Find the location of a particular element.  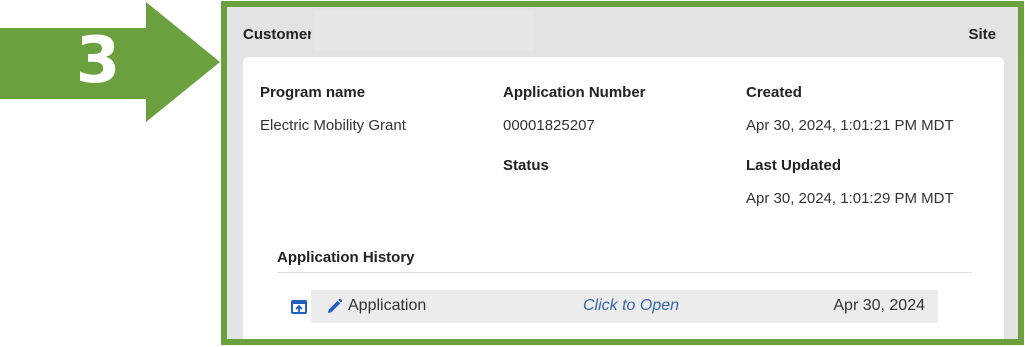

history-row-date: Apr 30, 2024 is located at coordinates (879, 305).